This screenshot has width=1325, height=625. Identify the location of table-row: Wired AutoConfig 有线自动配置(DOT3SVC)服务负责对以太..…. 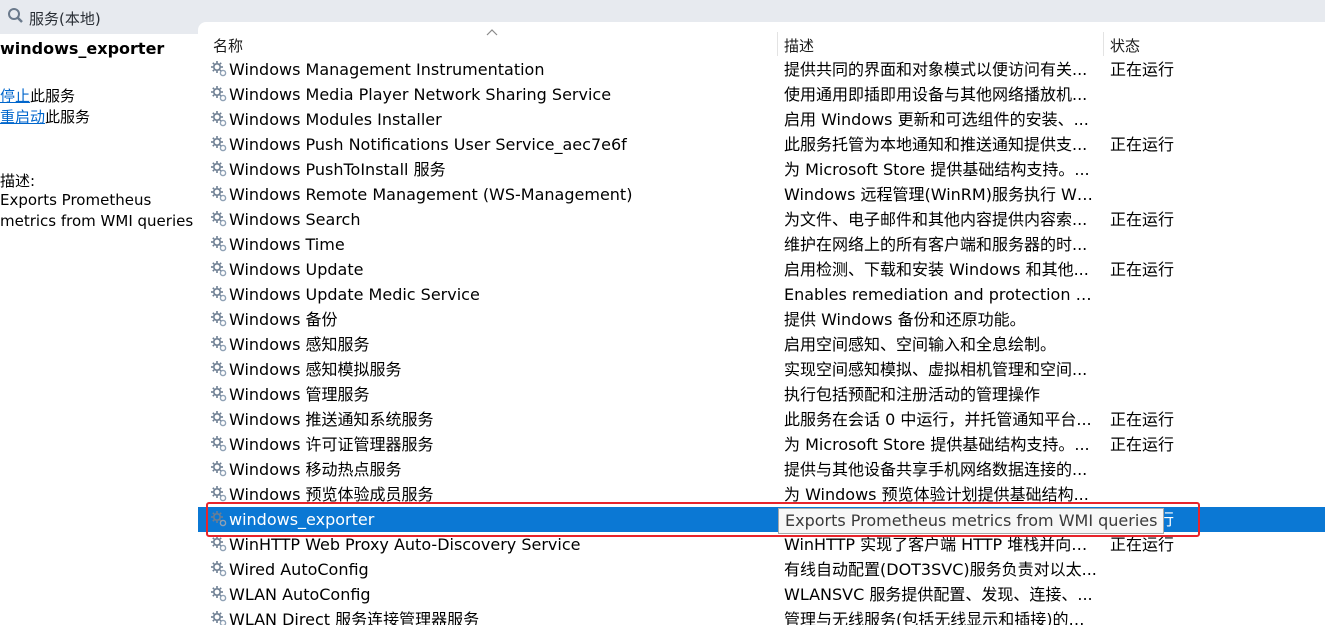
(761, 569).